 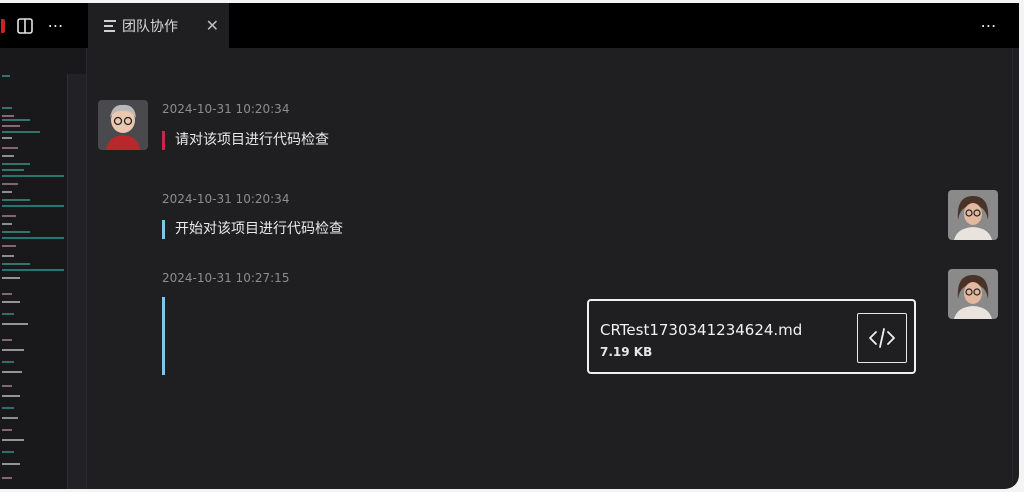 I want to click on right-edge-divider, so click(x=1012, y=268).